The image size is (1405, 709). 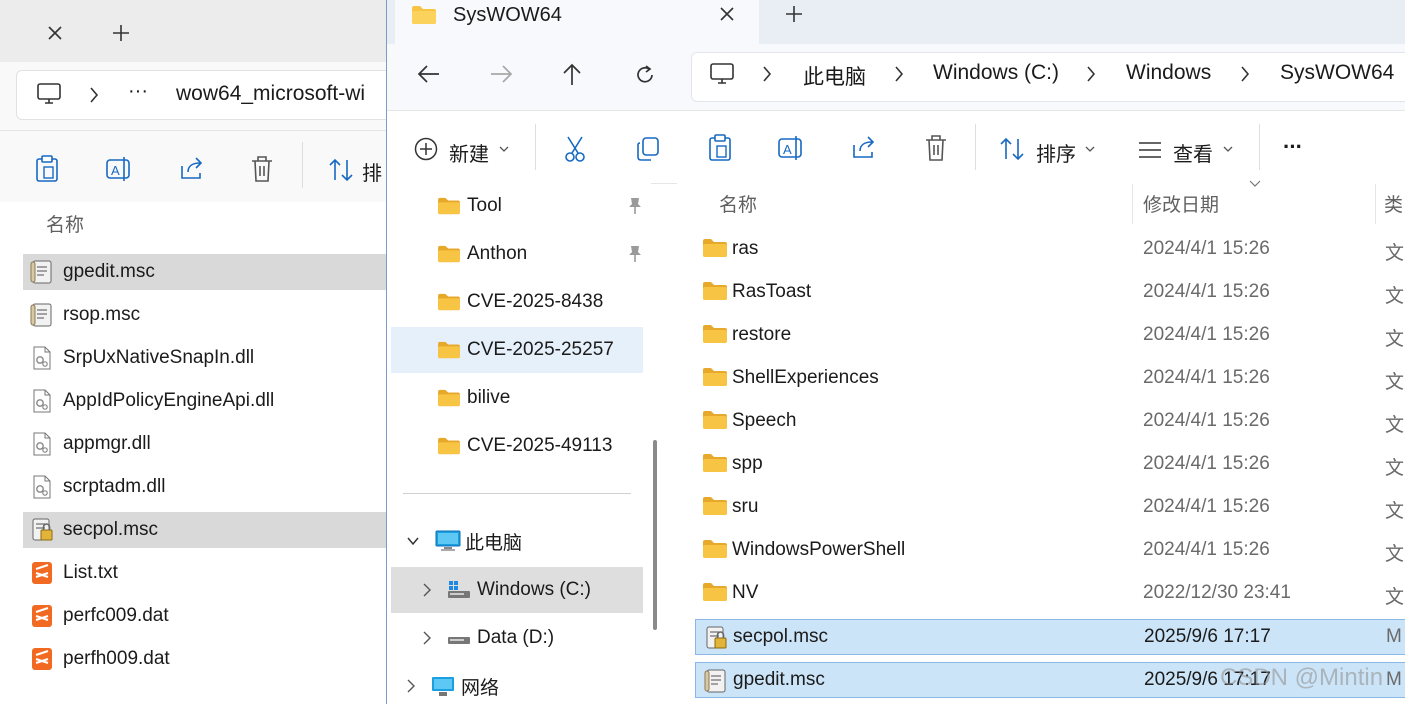 I want to click on back-sort-icon, so click(x=341, y=170).